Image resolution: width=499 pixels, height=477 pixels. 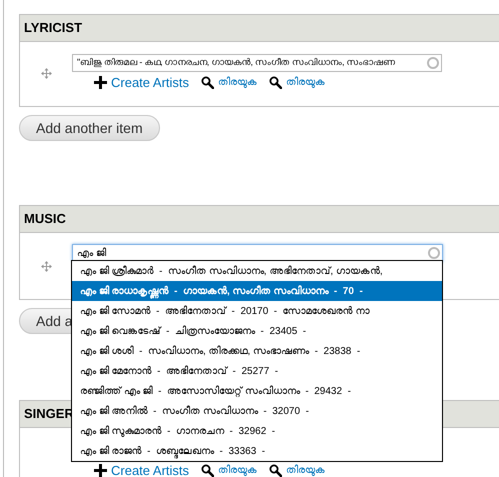 I want to click on suggestion-item: എം ജി ശശി - സംവിധാനം, തിരക്കഥ, സംഭാഷണം - 23838 -, so click(x=257, y=351).